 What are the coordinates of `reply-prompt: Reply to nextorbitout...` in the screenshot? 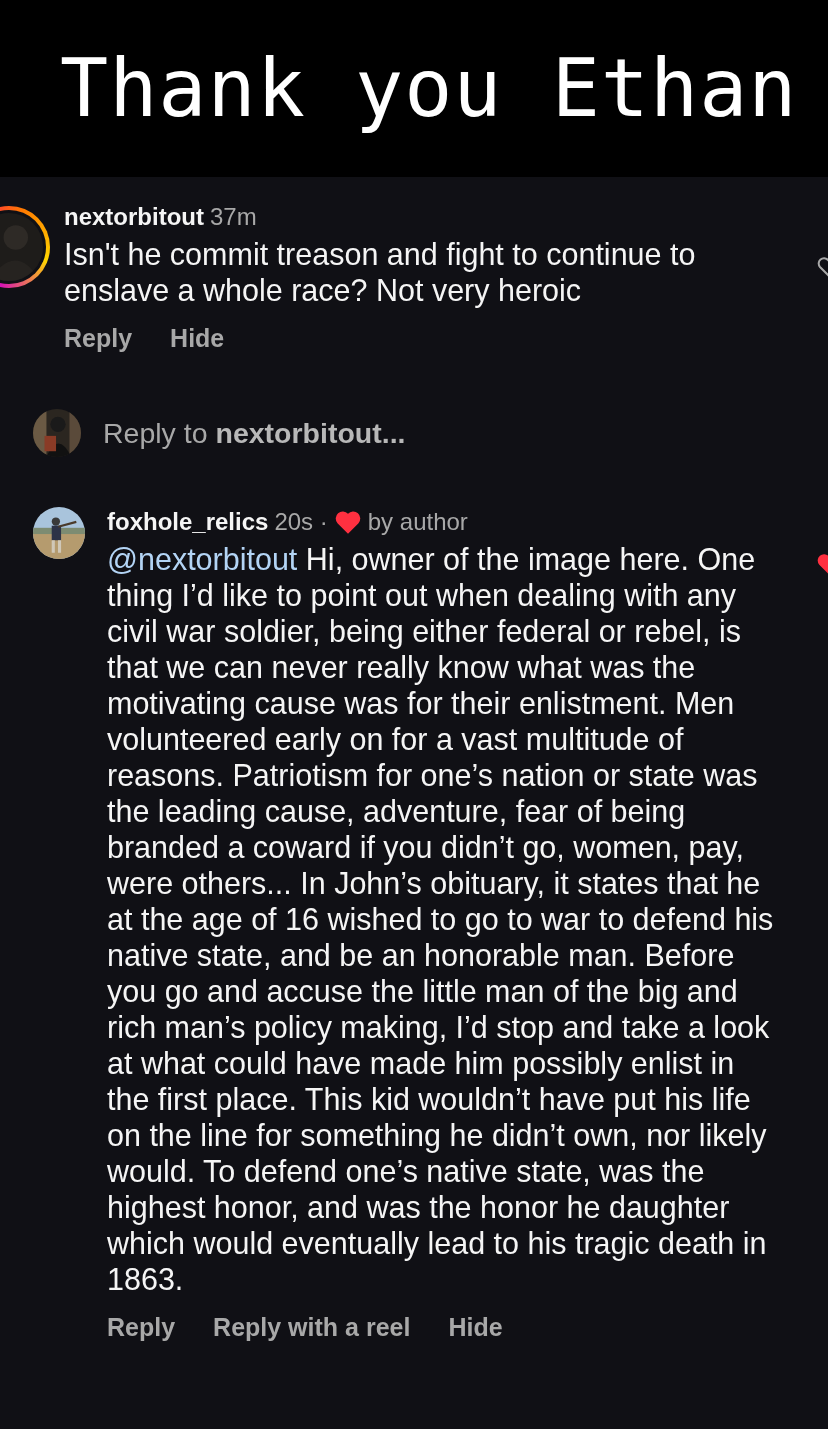 It's located at (254, 433).